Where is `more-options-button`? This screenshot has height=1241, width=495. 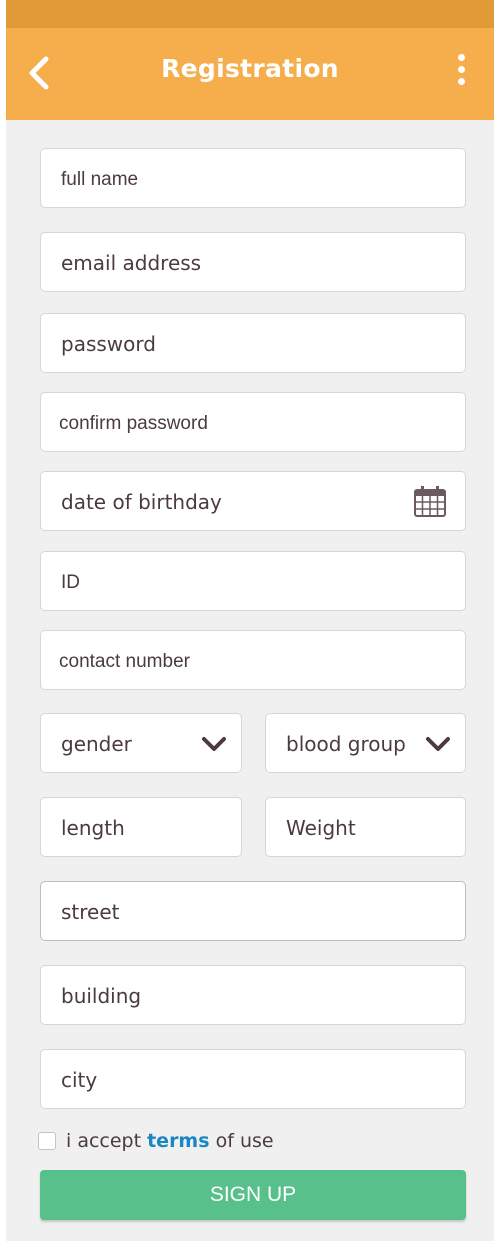
more-options-button is located at coordinates (461, 72).